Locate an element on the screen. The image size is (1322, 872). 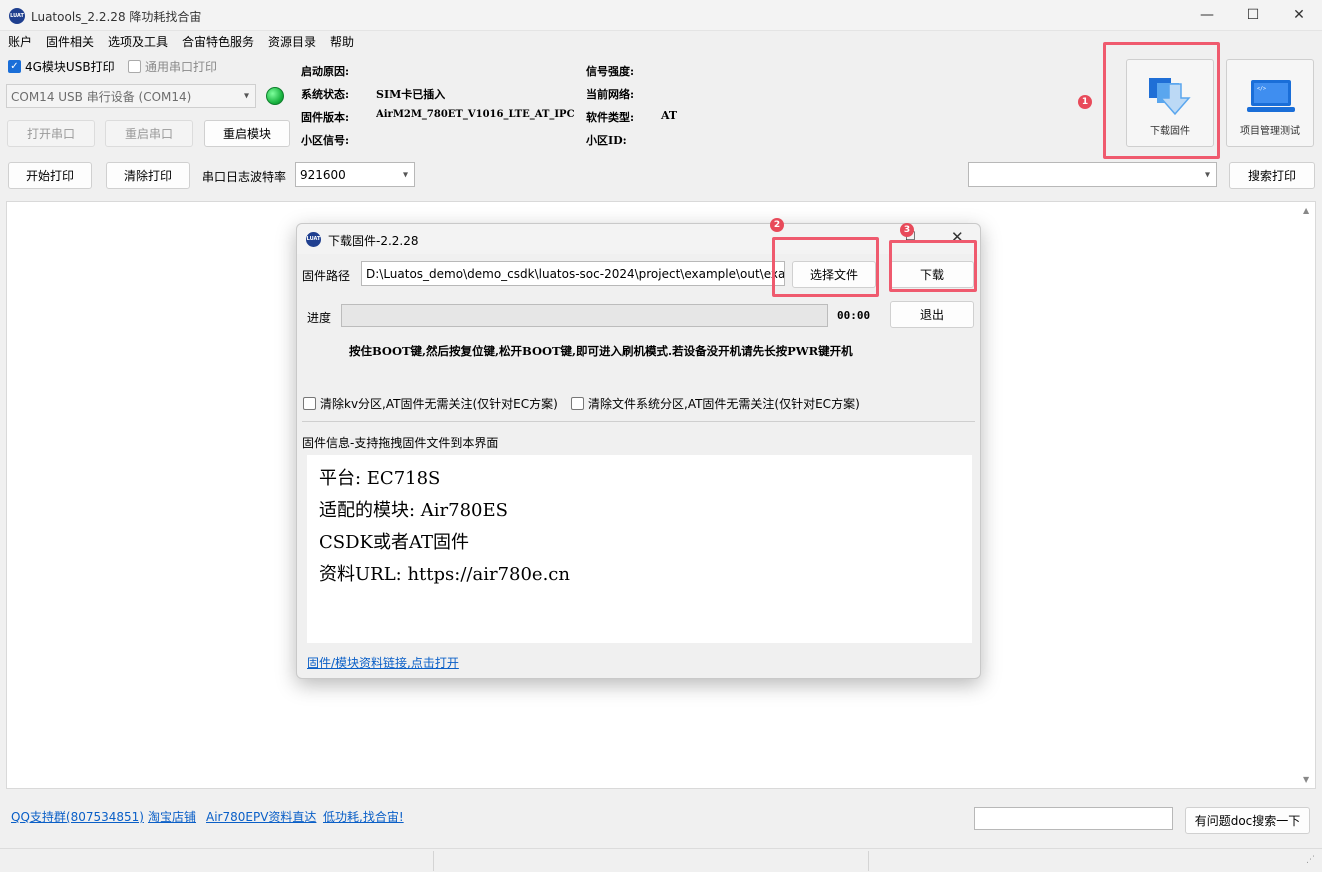
download-icon is located at coordinates (1170, 97).